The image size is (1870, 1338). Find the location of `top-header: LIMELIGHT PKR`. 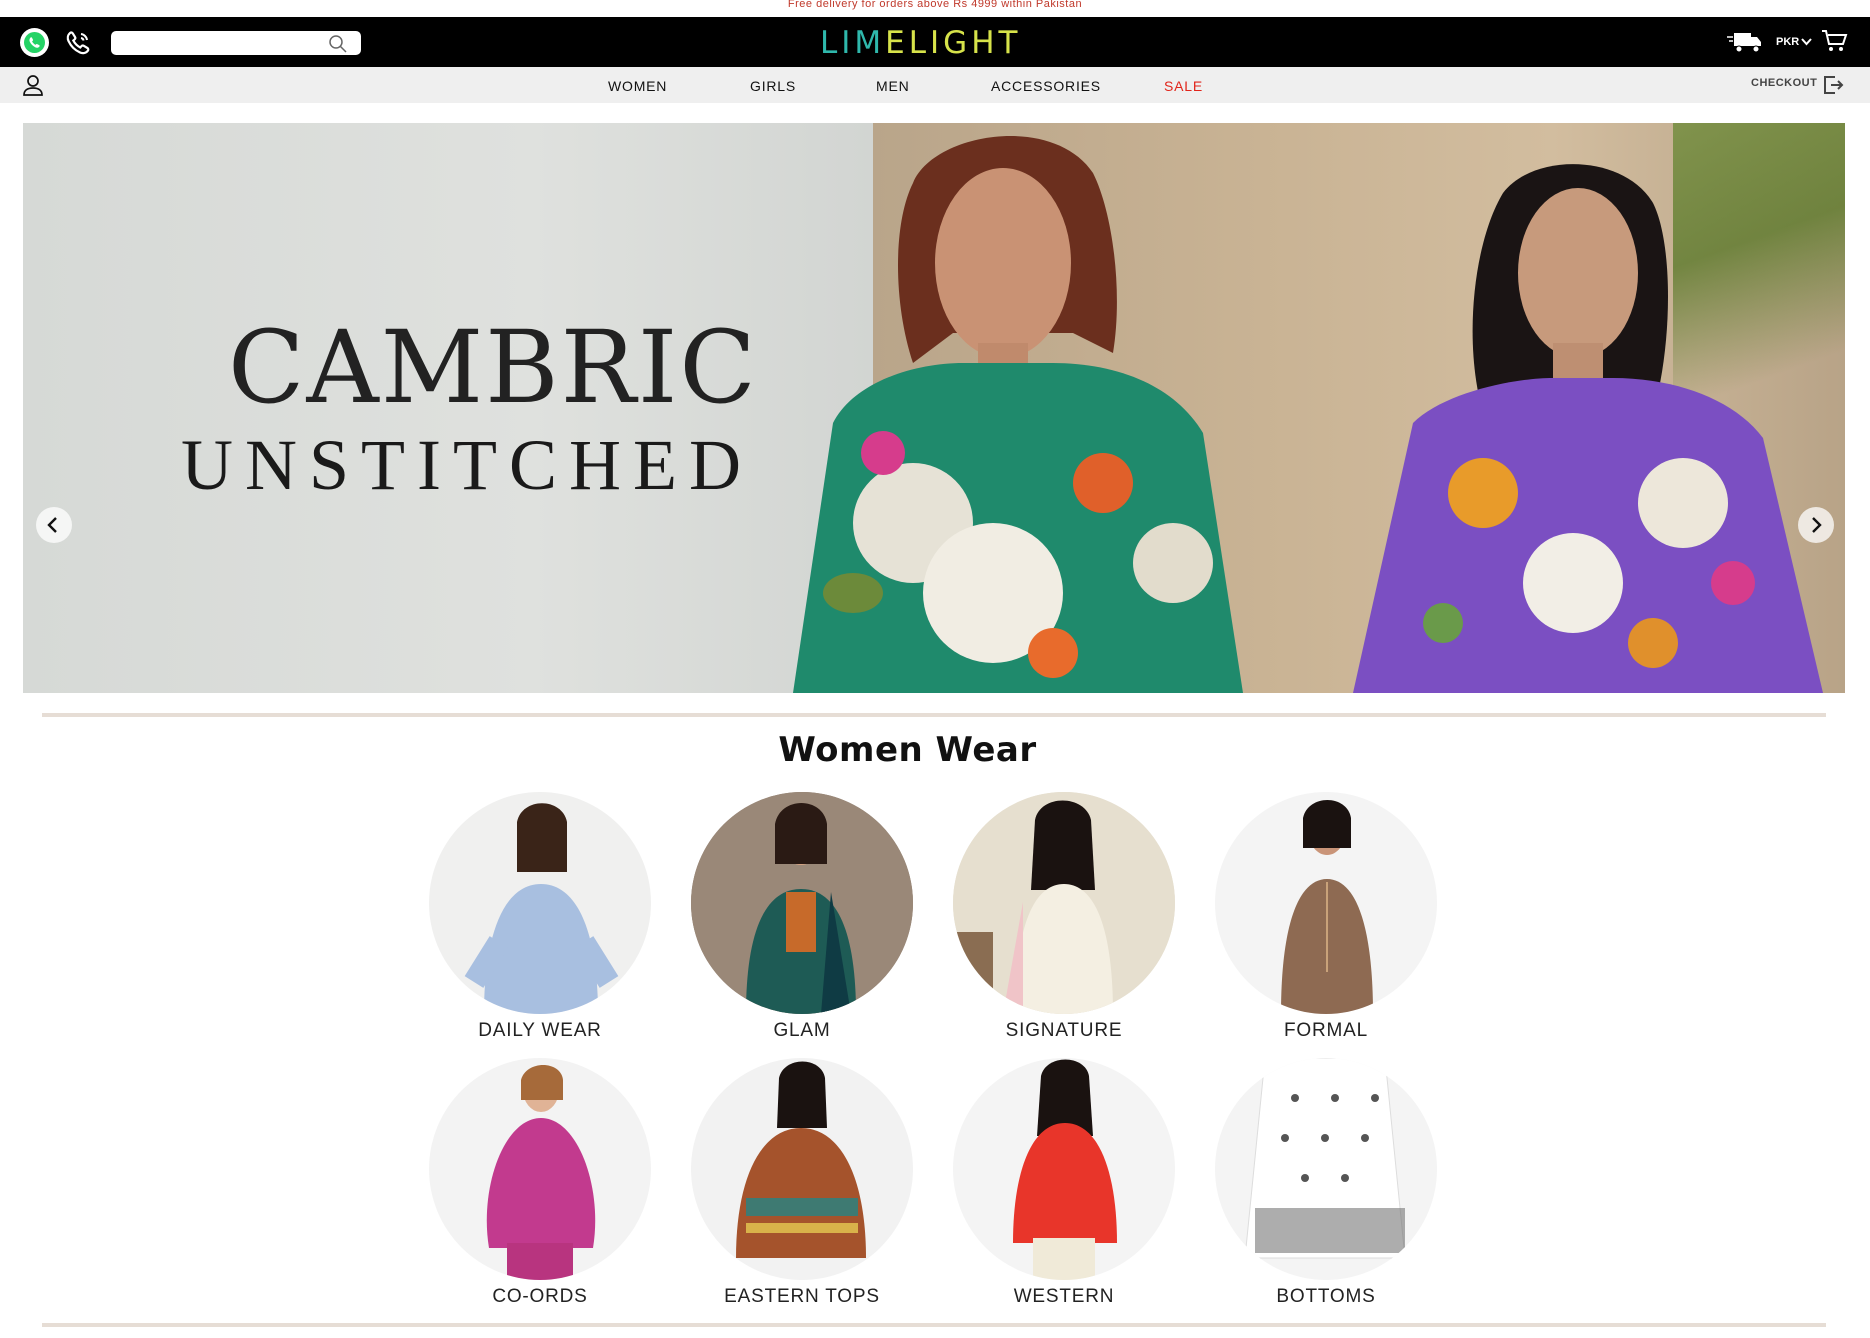

top-header: LIMELIGHT PKR is located at coordinates (935, 42).